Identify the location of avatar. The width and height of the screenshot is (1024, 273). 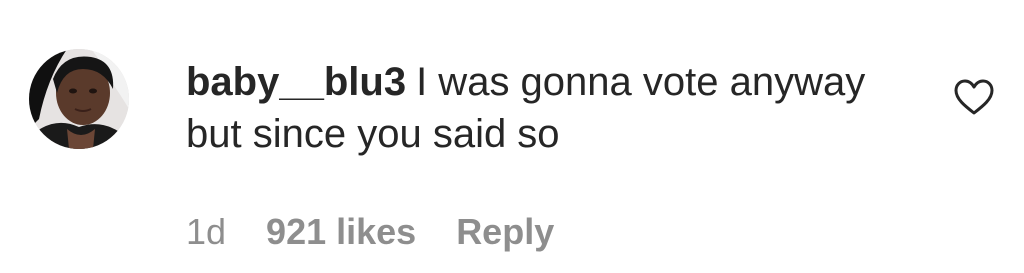
(79, 99).